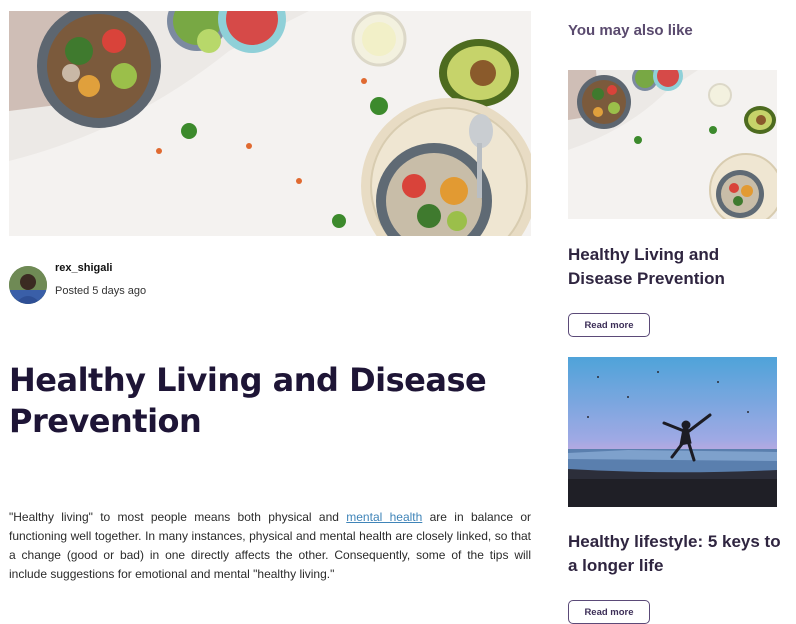  Describe the element at coordinates (248, 400) in the screenshot. I see `article-title: Healthy Living and Disease Prevention` at that location.